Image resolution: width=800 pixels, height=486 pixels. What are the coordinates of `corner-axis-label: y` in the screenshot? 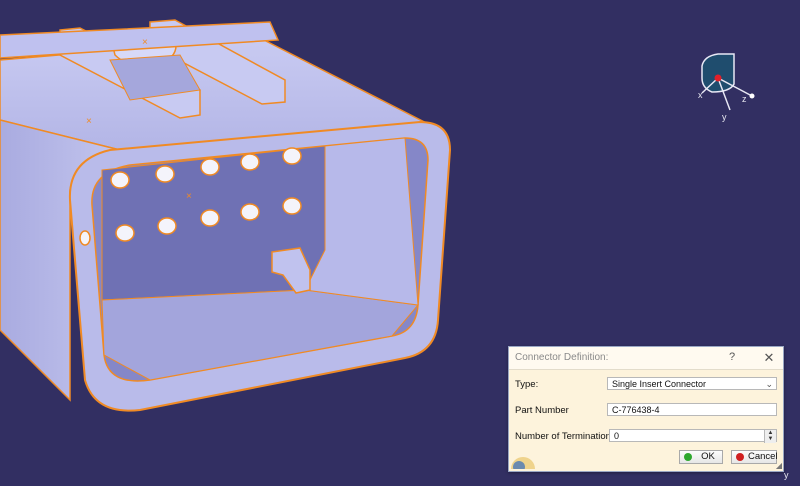 It's located at (786, 475).